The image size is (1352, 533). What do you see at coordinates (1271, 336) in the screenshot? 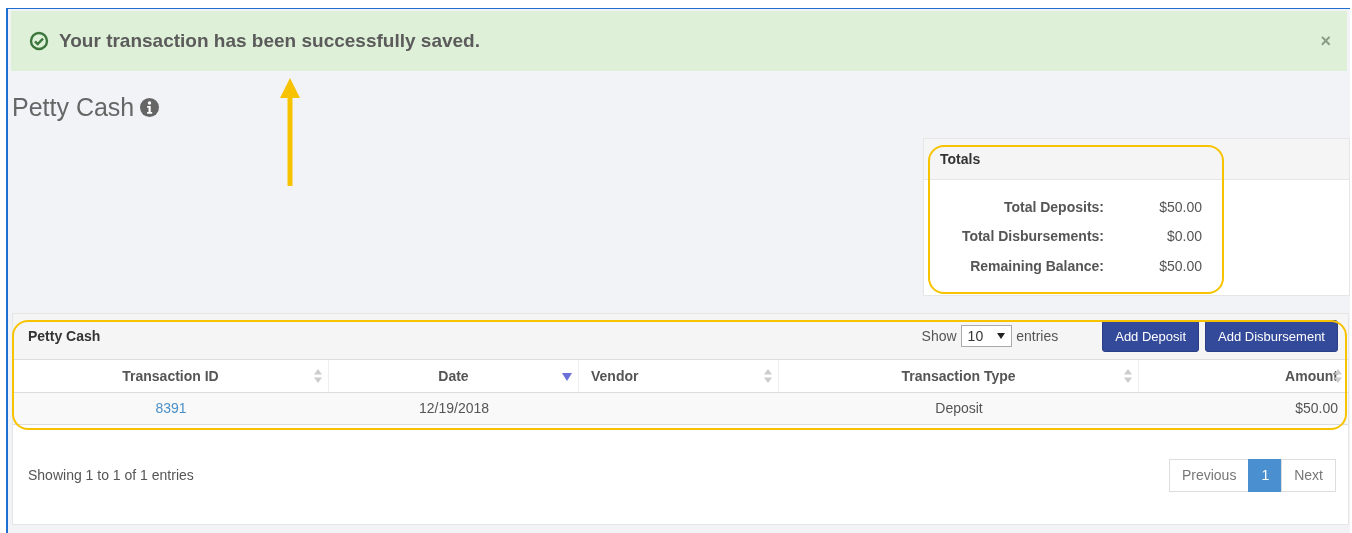
I see `action-button: Add Disbursement` at bounding box center [1271, 336].